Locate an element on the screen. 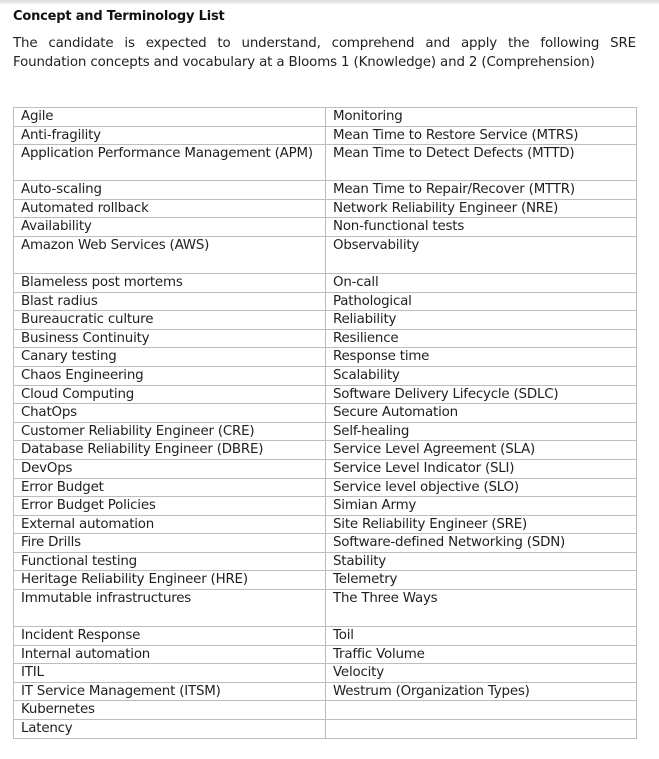  term-cell-left: Incident Response is located at coordinates (169, 636).